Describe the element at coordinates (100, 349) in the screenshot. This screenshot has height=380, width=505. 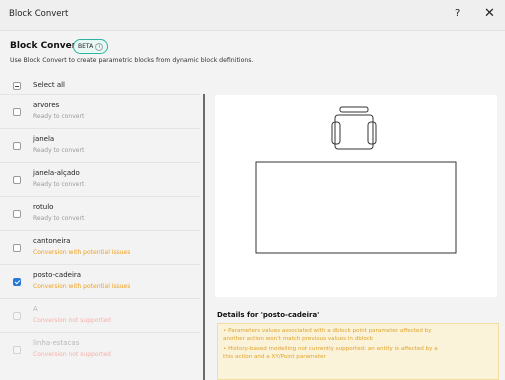
I see `list-item-disabled: linha-estacas Conversion not supported` at that location.